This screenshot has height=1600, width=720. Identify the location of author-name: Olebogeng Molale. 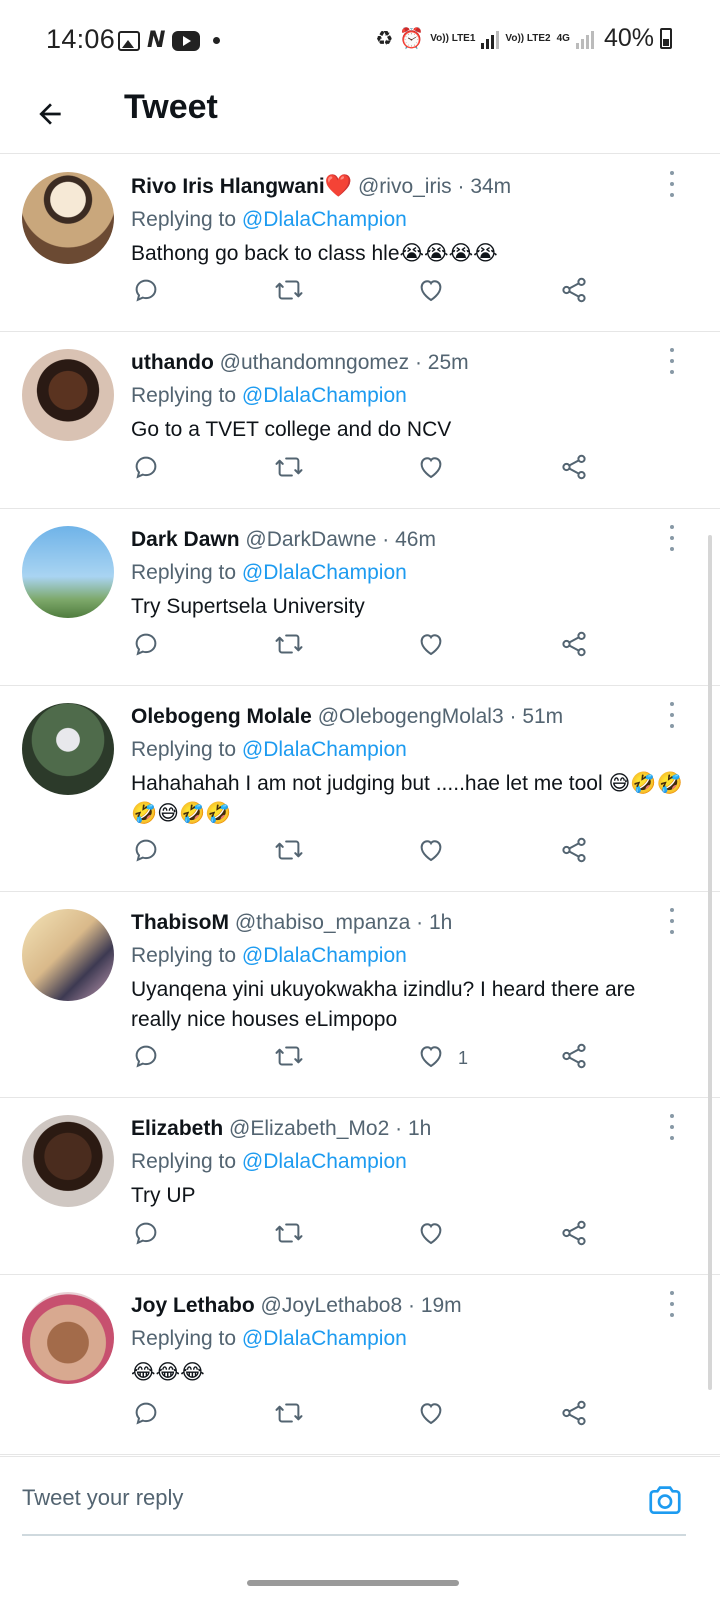
(221, 716).